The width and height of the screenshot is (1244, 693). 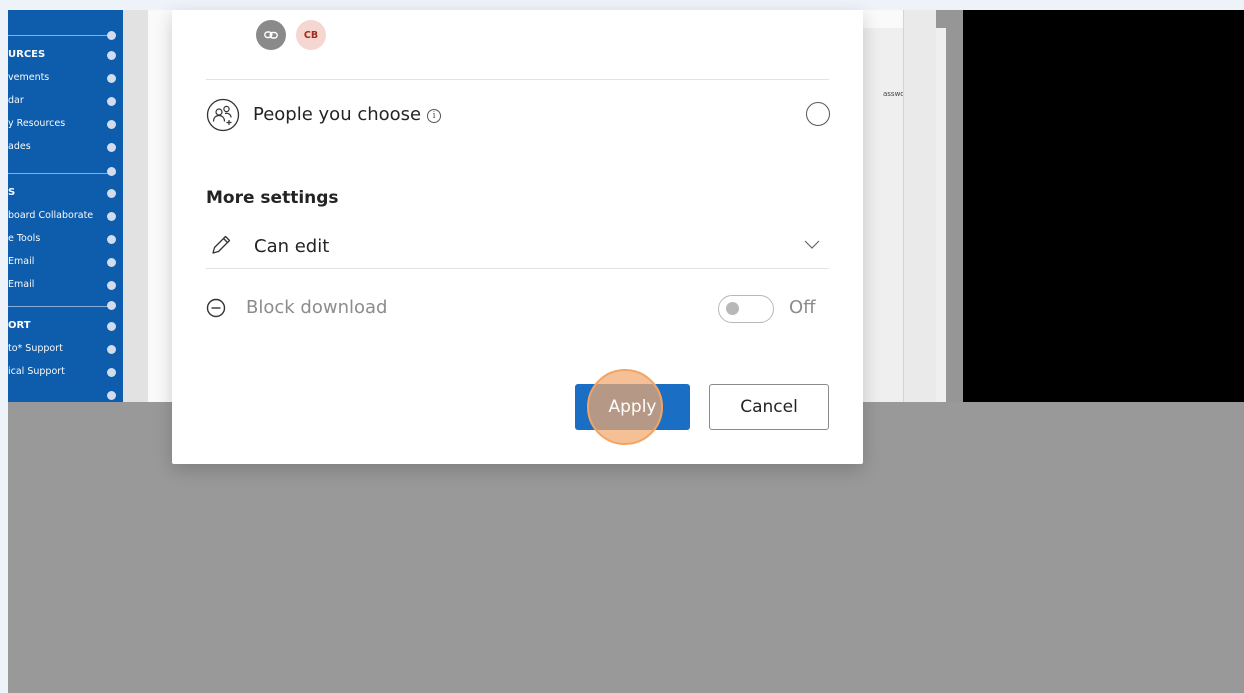 I want to click on permission-dropdown: Can edit, so click(x=518, y=248).